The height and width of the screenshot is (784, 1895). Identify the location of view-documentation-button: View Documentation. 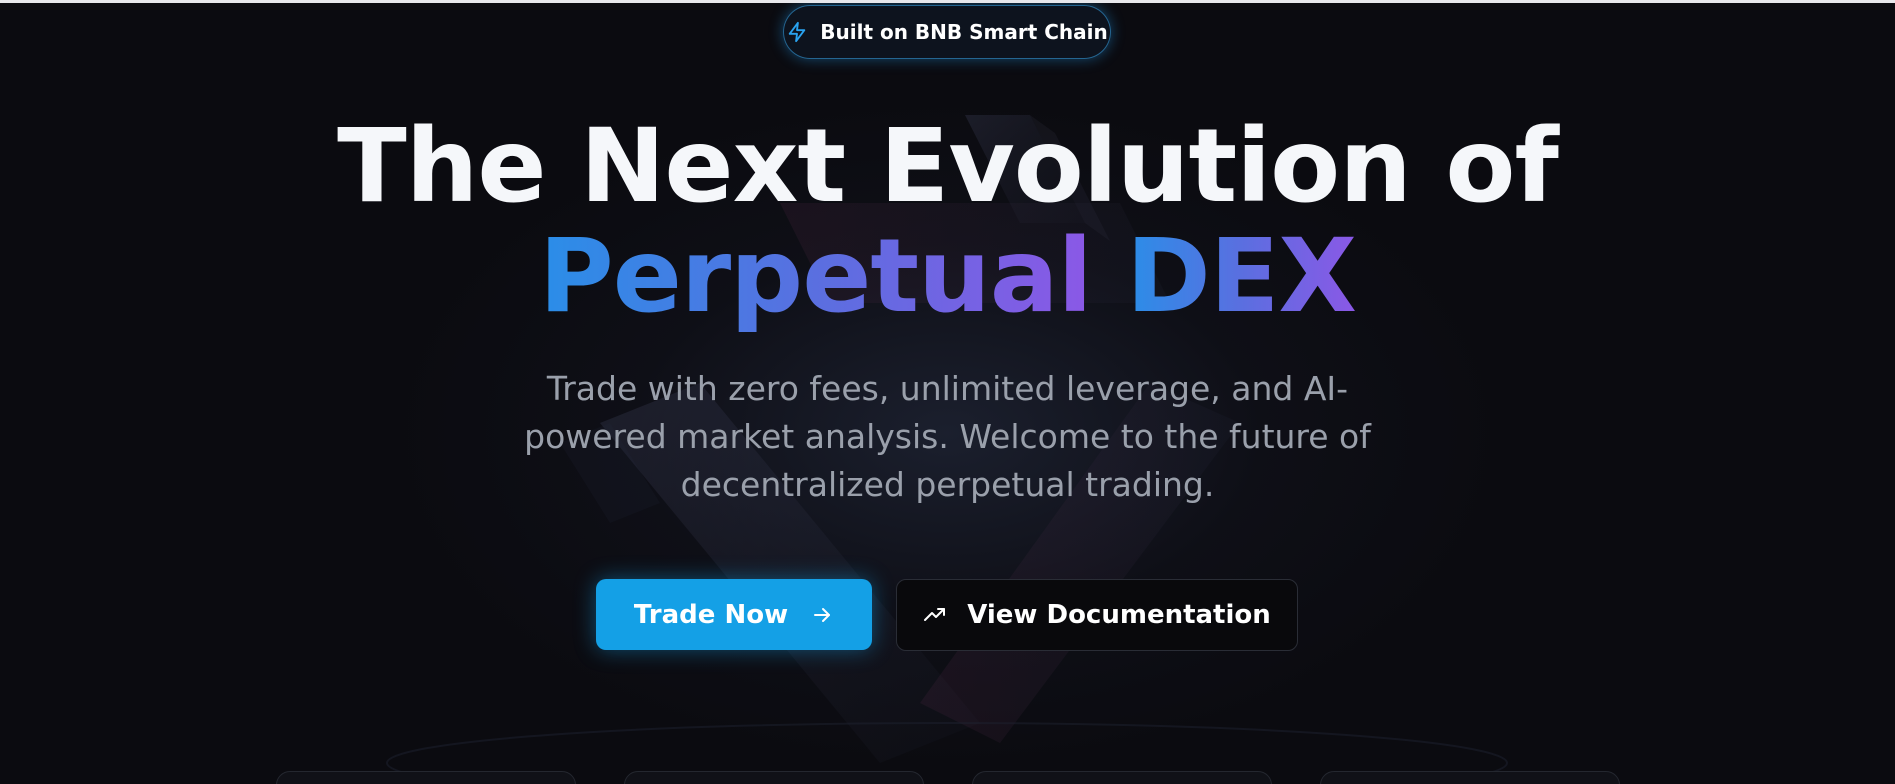
(1097, 615).